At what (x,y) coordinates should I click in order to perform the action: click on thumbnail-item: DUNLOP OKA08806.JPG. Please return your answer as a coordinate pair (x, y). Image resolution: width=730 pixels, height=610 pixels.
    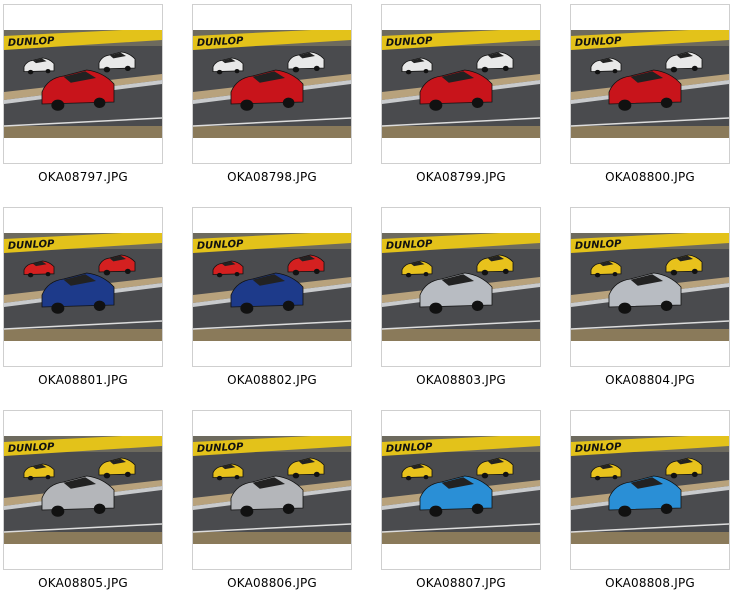
    Looking at the image, I should click on (272, 503).